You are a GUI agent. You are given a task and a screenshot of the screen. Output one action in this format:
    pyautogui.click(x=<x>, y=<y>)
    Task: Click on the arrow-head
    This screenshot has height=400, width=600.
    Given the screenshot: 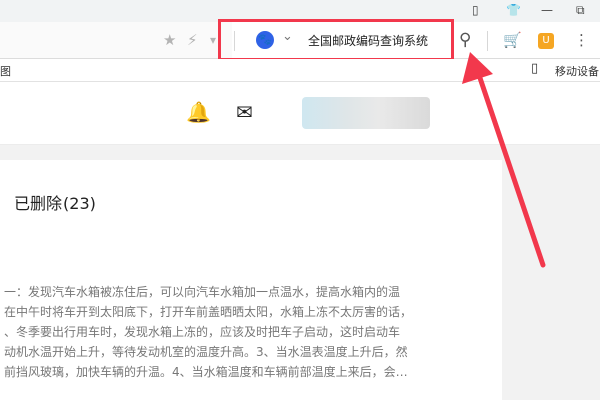 What is the action you would take?
    pyautogui.click(x=477, y=68)
    